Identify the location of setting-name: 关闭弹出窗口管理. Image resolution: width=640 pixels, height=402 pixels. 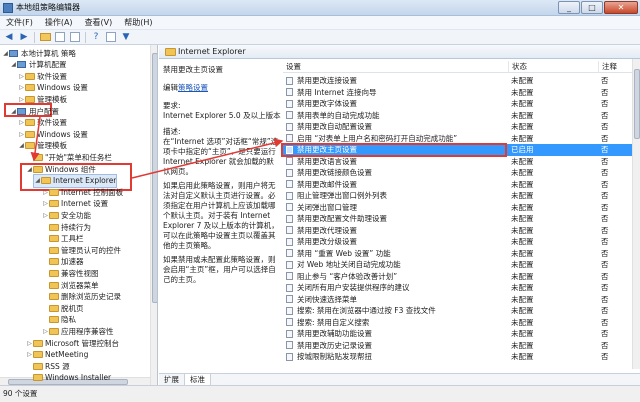
(327, 207).